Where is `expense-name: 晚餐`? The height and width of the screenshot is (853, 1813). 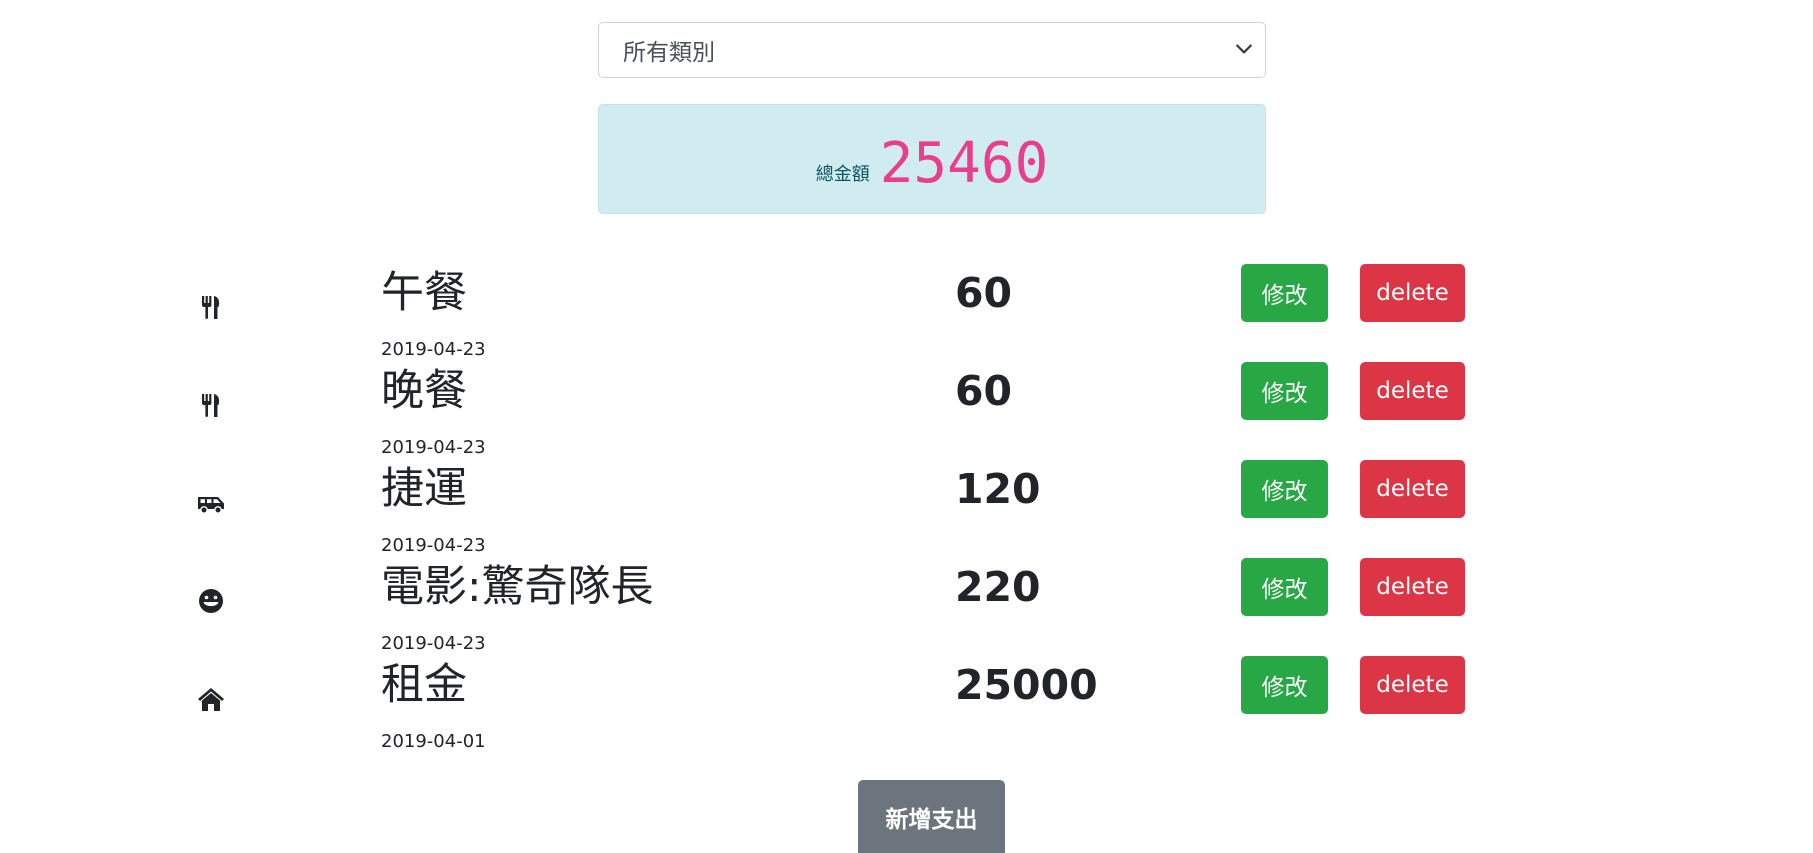 expense-name: 晚餐 is located at coordinates (424, 391).